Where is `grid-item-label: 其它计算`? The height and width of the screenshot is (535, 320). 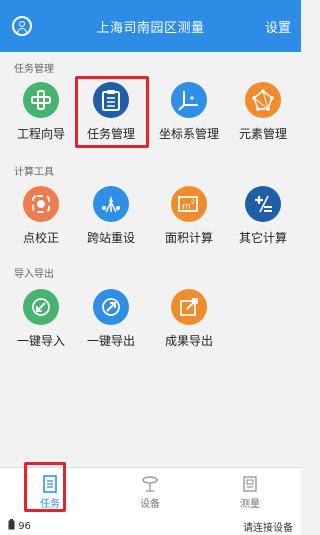
grid-item-label: 其它计算 is located at coordinates (262, 238).